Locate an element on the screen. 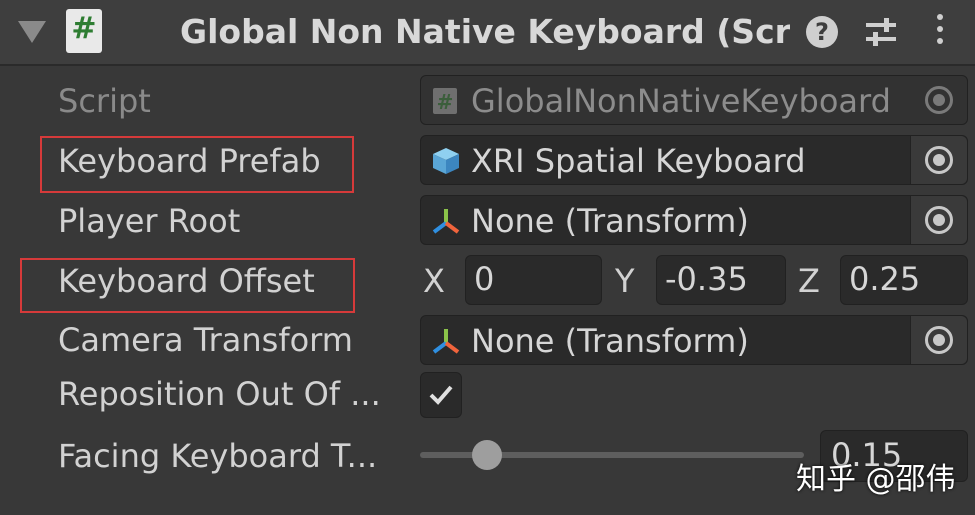 Image resolution: width=975 pixels, height=515 pixels. x-axis-label: X is located at coordinates (434, 281).